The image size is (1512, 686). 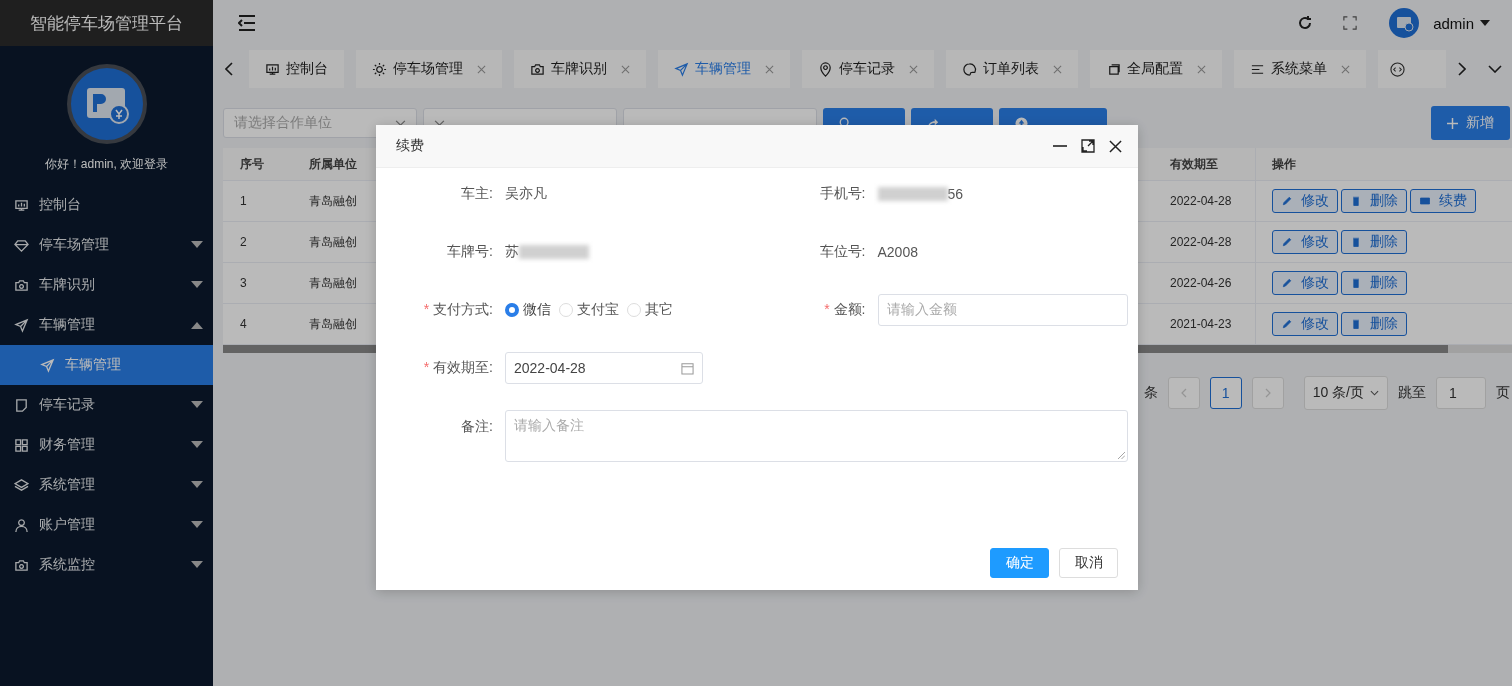 I want to click on field-label: 车主:, so click(x=477, y=193).